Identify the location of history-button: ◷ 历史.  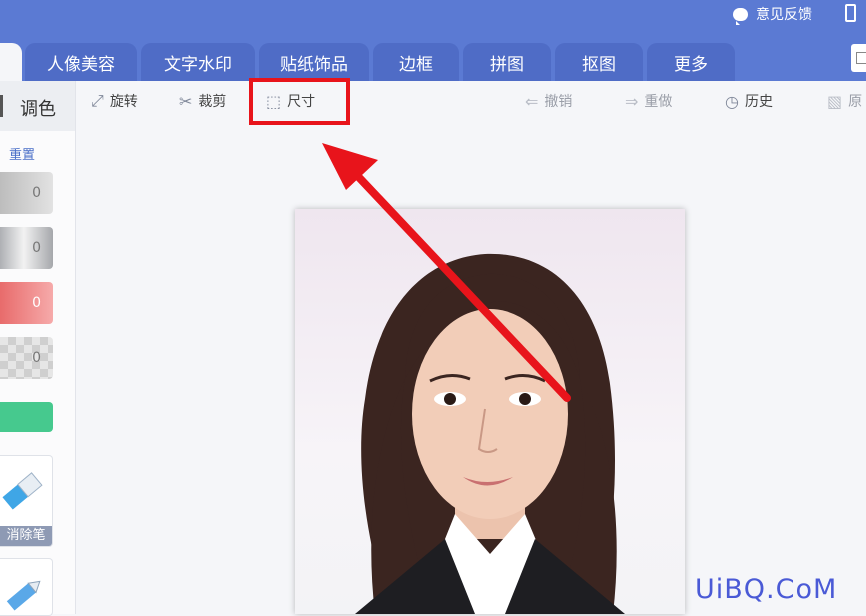
(749, 101).